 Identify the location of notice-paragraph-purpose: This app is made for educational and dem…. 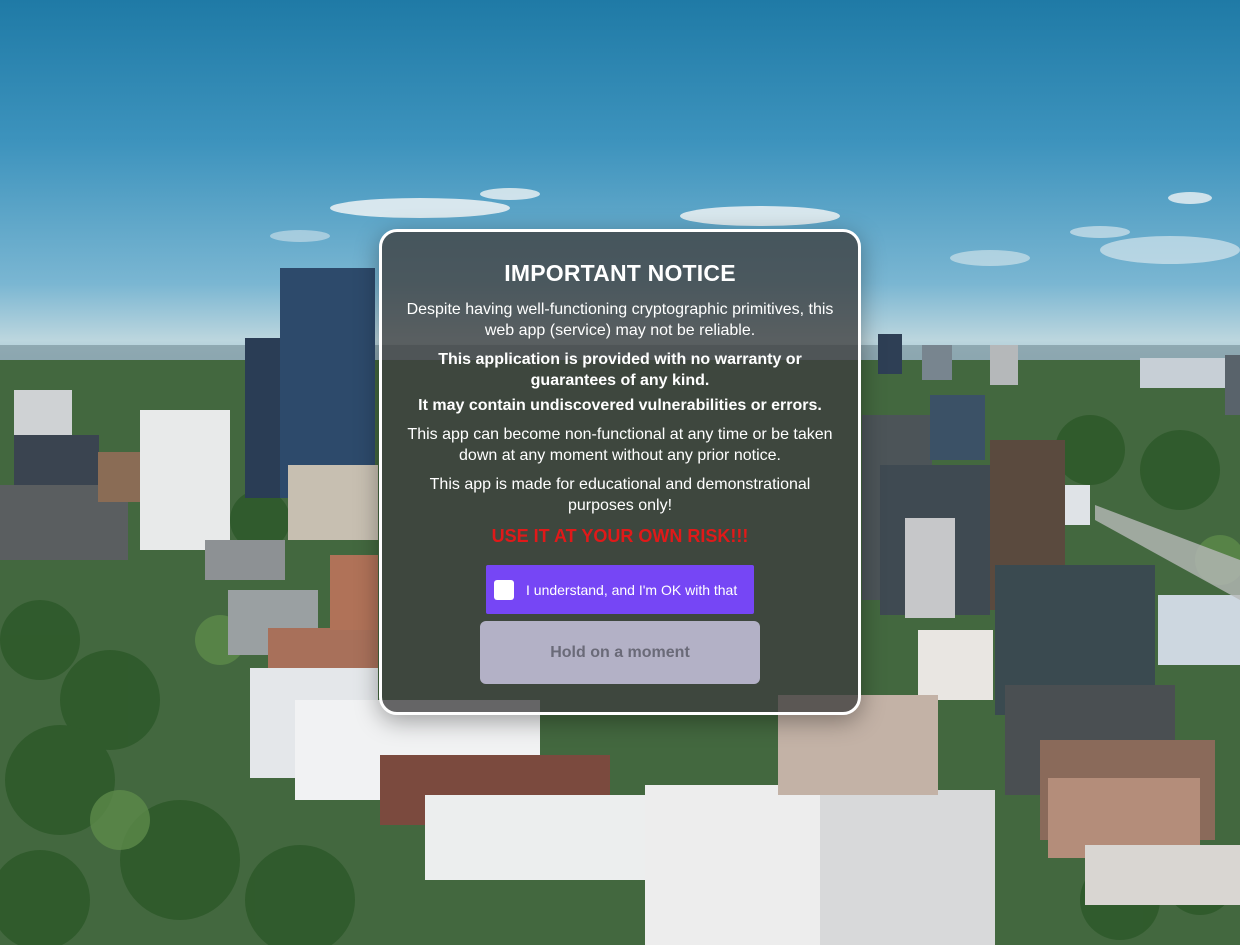
(620, 495).